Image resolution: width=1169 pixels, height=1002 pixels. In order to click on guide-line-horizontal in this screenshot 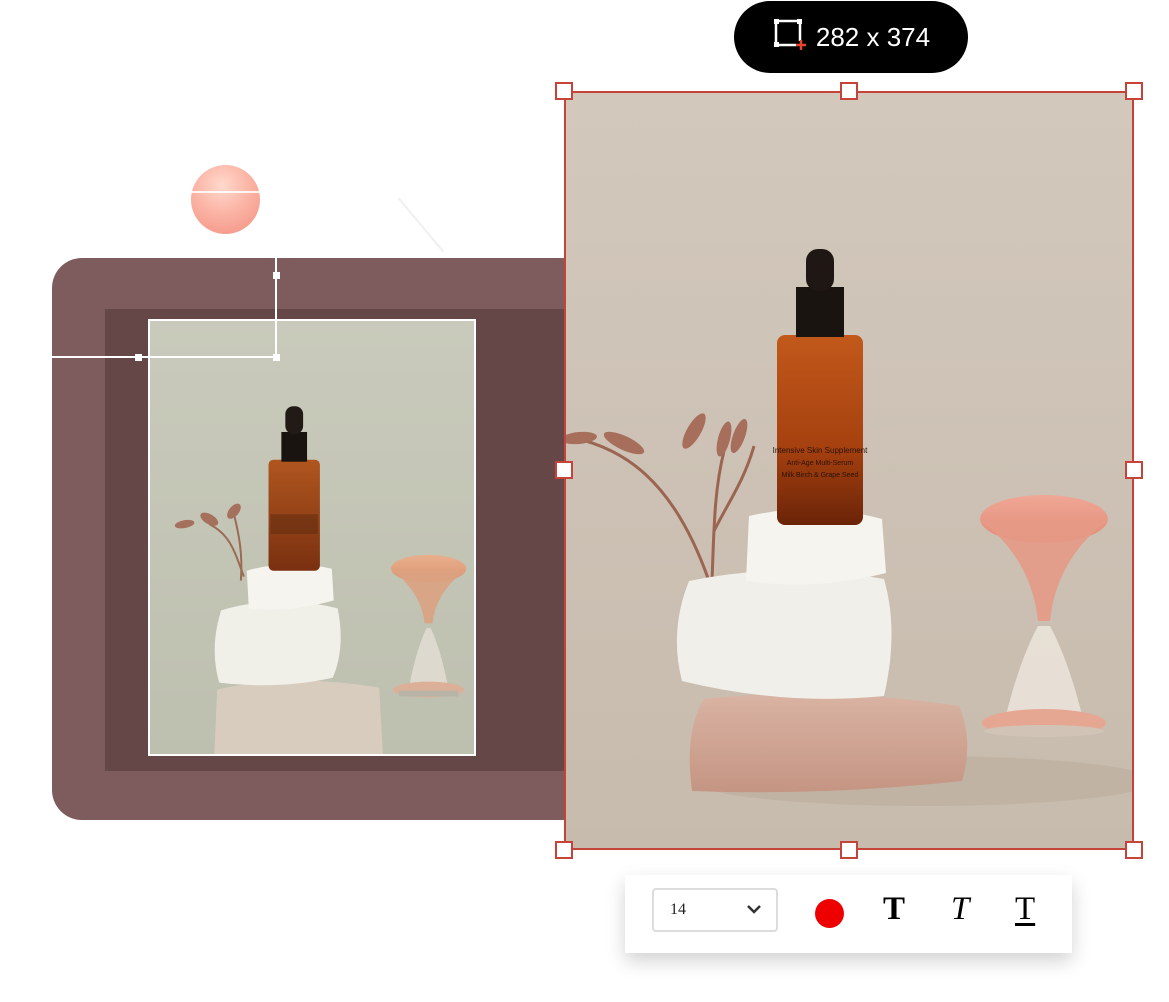, I will do `click(165, 357)`.